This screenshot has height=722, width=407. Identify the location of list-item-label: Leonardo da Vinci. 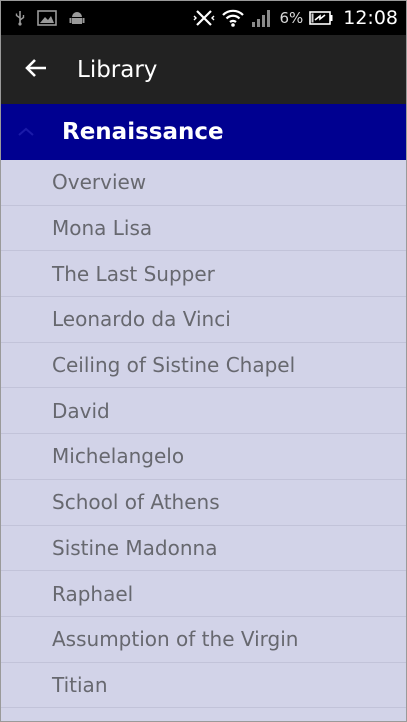
(141, 319).